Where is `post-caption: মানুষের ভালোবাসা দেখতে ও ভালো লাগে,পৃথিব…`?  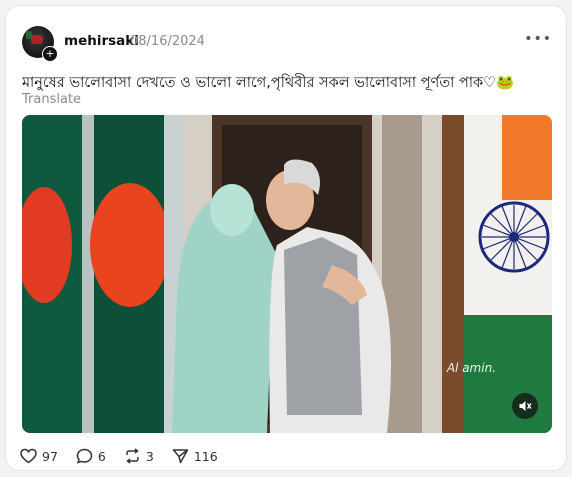 post-caption: মানুষের ভালোবাসা দেখতে ও ভালো লাগে,পৃথিব… is located at coordinates (268, 83).